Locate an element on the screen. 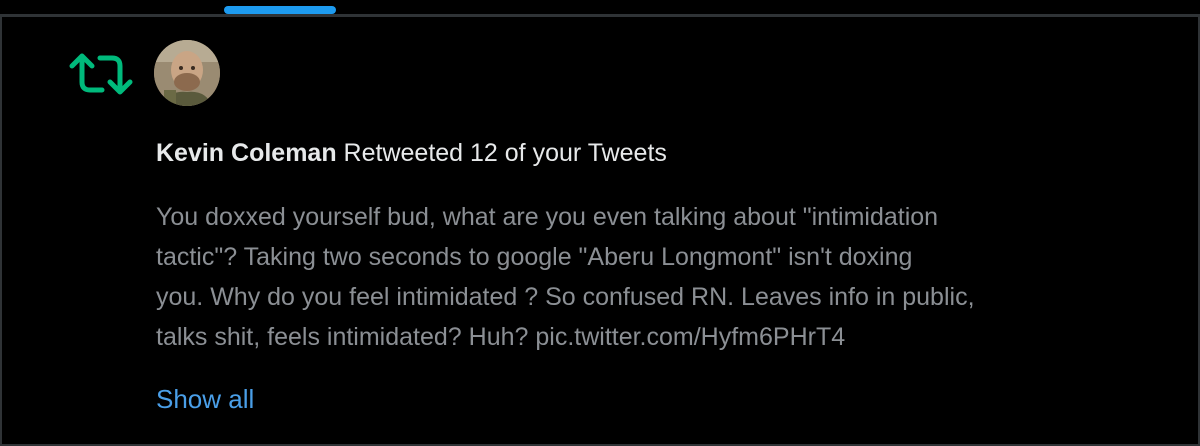 The width and height of the screenshot is (1200, 446). user-name: Kevin Coleman is located at coordinates (246, 153).